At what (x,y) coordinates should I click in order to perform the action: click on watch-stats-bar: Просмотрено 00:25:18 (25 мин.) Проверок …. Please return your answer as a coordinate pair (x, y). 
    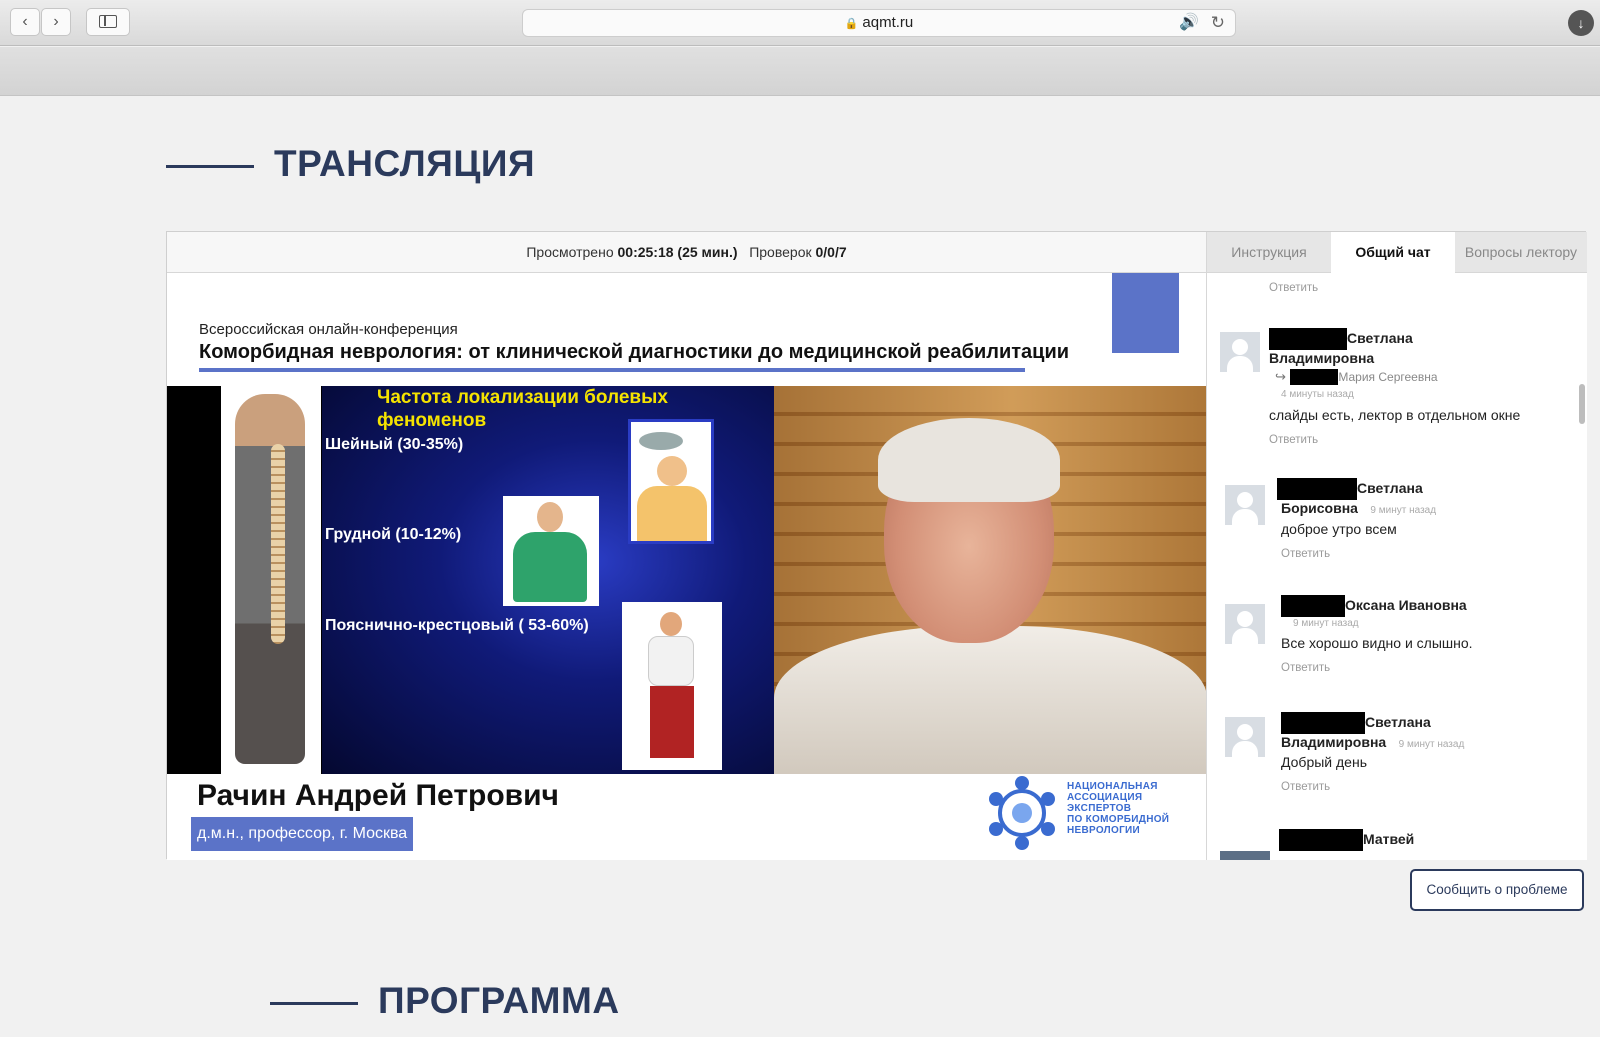
    Looking at the image, I should click on (687, 252).